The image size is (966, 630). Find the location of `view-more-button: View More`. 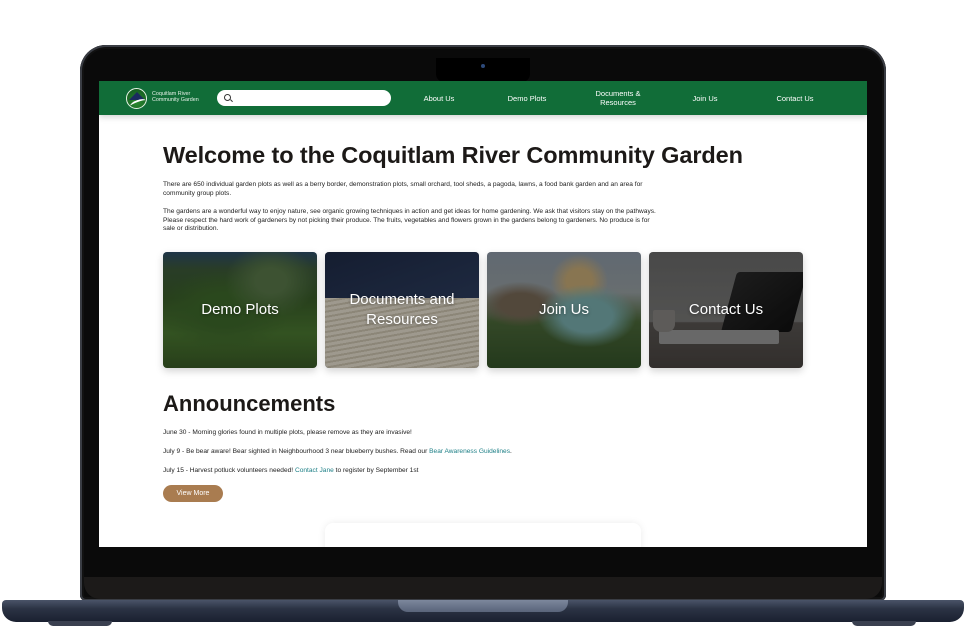

view-more-button: View More is located at coordinates (193, 493).